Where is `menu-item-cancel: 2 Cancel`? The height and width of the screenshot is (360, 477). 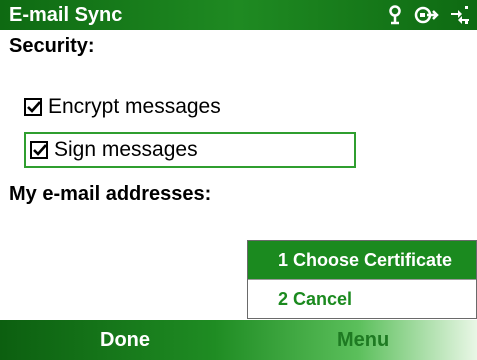 menu-item-cancel: 2 Cancel is located at coordinates (362, 299).